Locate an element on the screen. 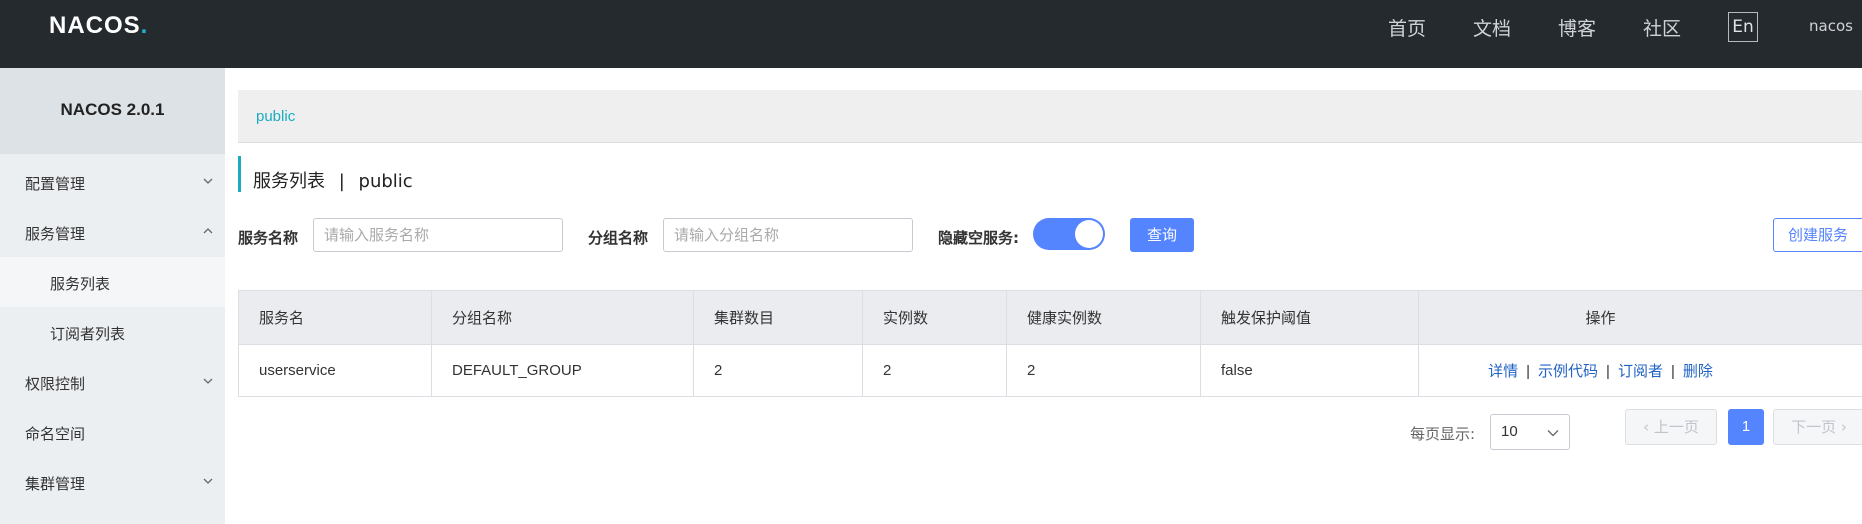  nav-community: 社区 is located at coordinates (1662, 27).